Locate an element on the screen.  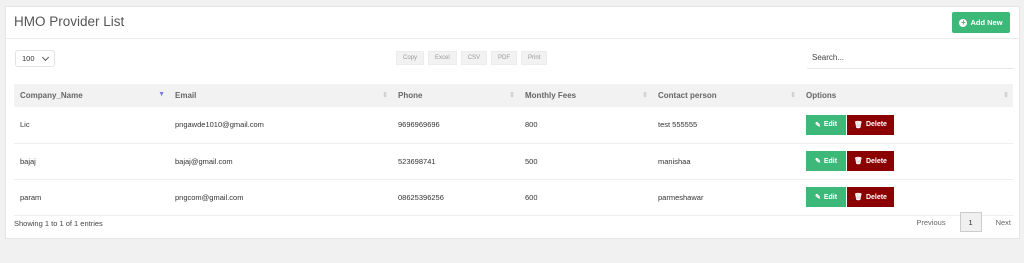
pdf-button: PDF is located at coordinates (504, 58).